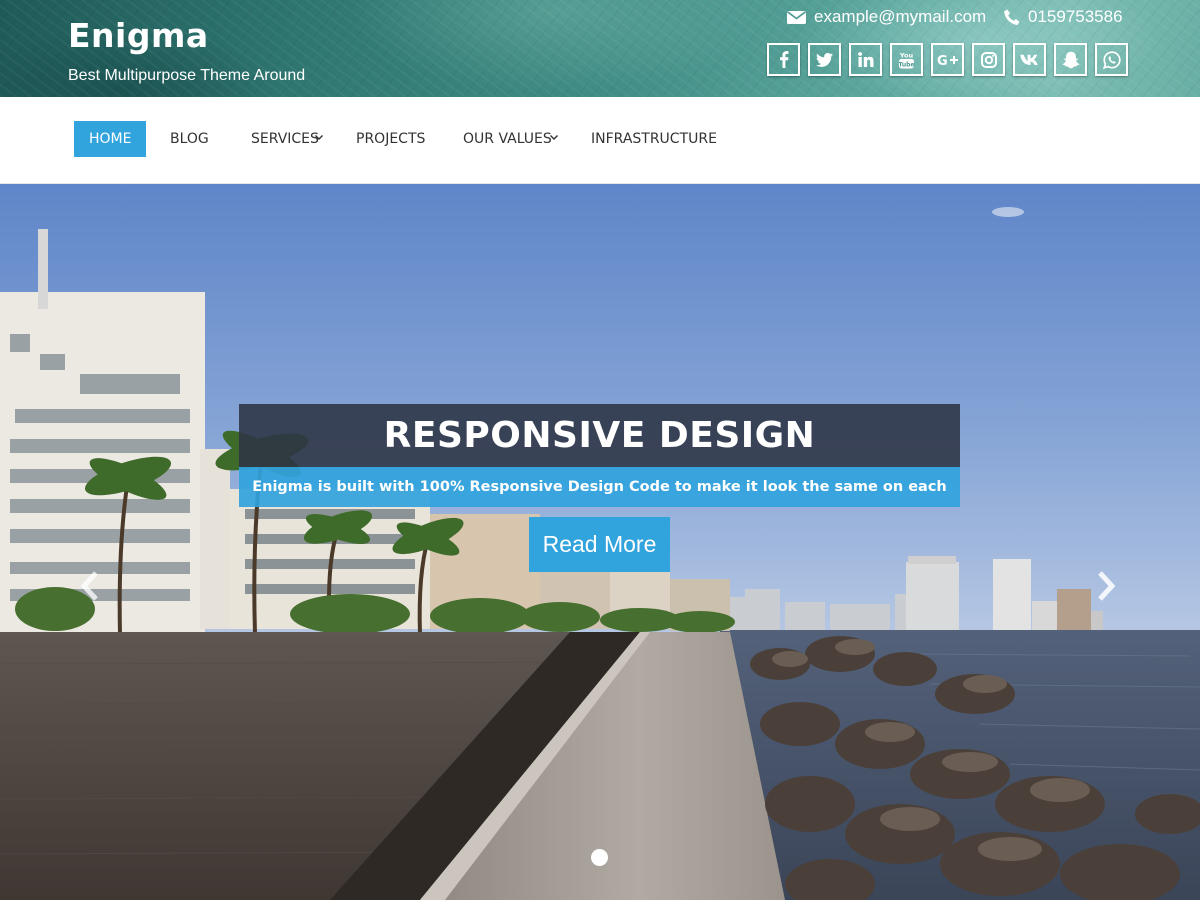 This screenshot has height=900, width=1200. I want to click on nav-item-our-values-label: OUR VALUES, so click(507, 139).